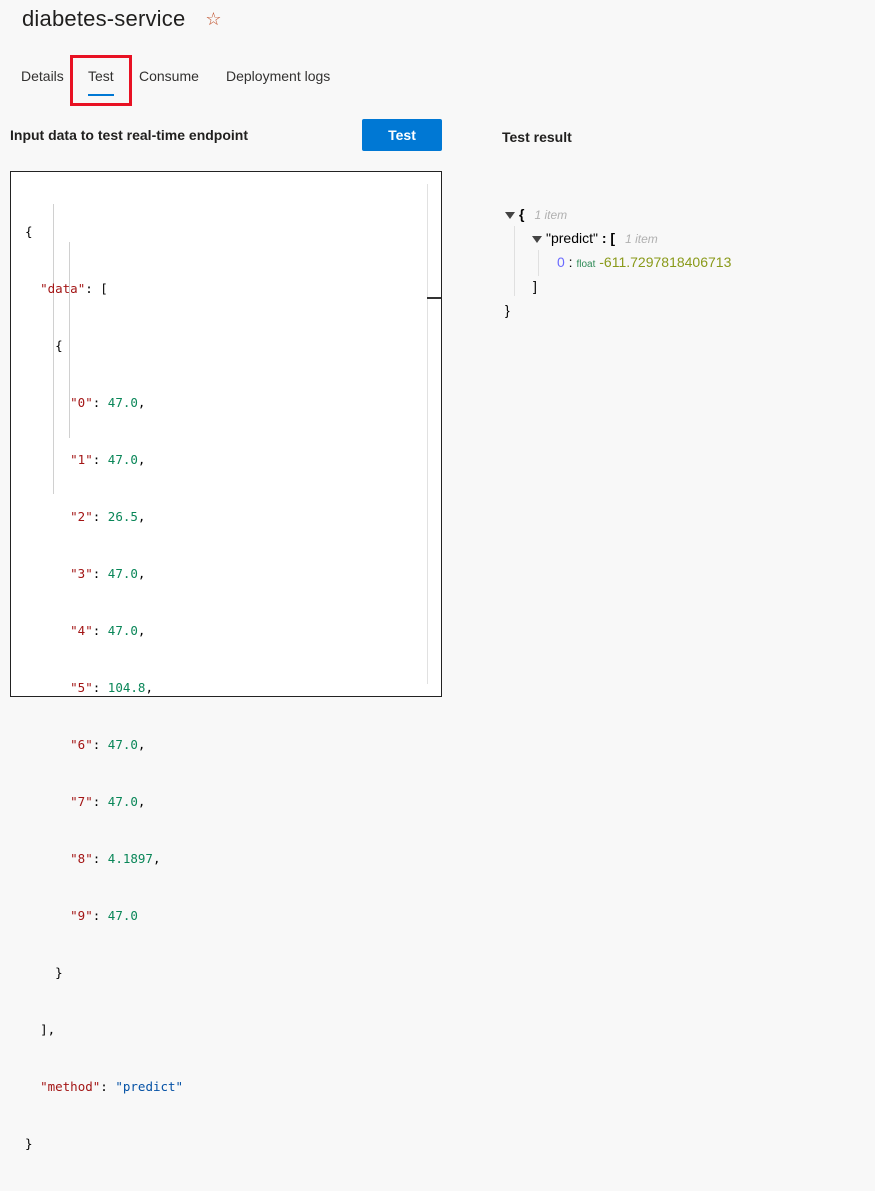 This screenshot has width=875, height=1191. What do you see at coordinates (595, 238) in the screenshot?
I see `result-predict-line: "predict" : [1 item` at bounding box center [595, 238].